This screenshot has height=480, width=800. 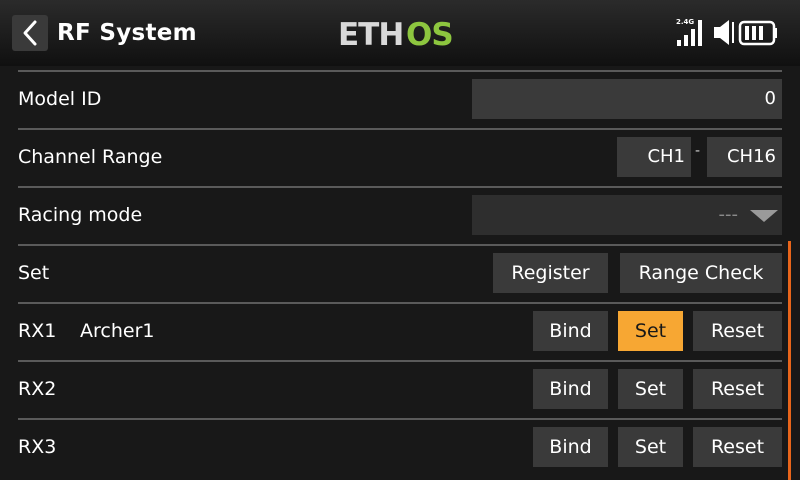 I want to click on racing-mode-row: Racing mode ---, so click(x=400, y=217).